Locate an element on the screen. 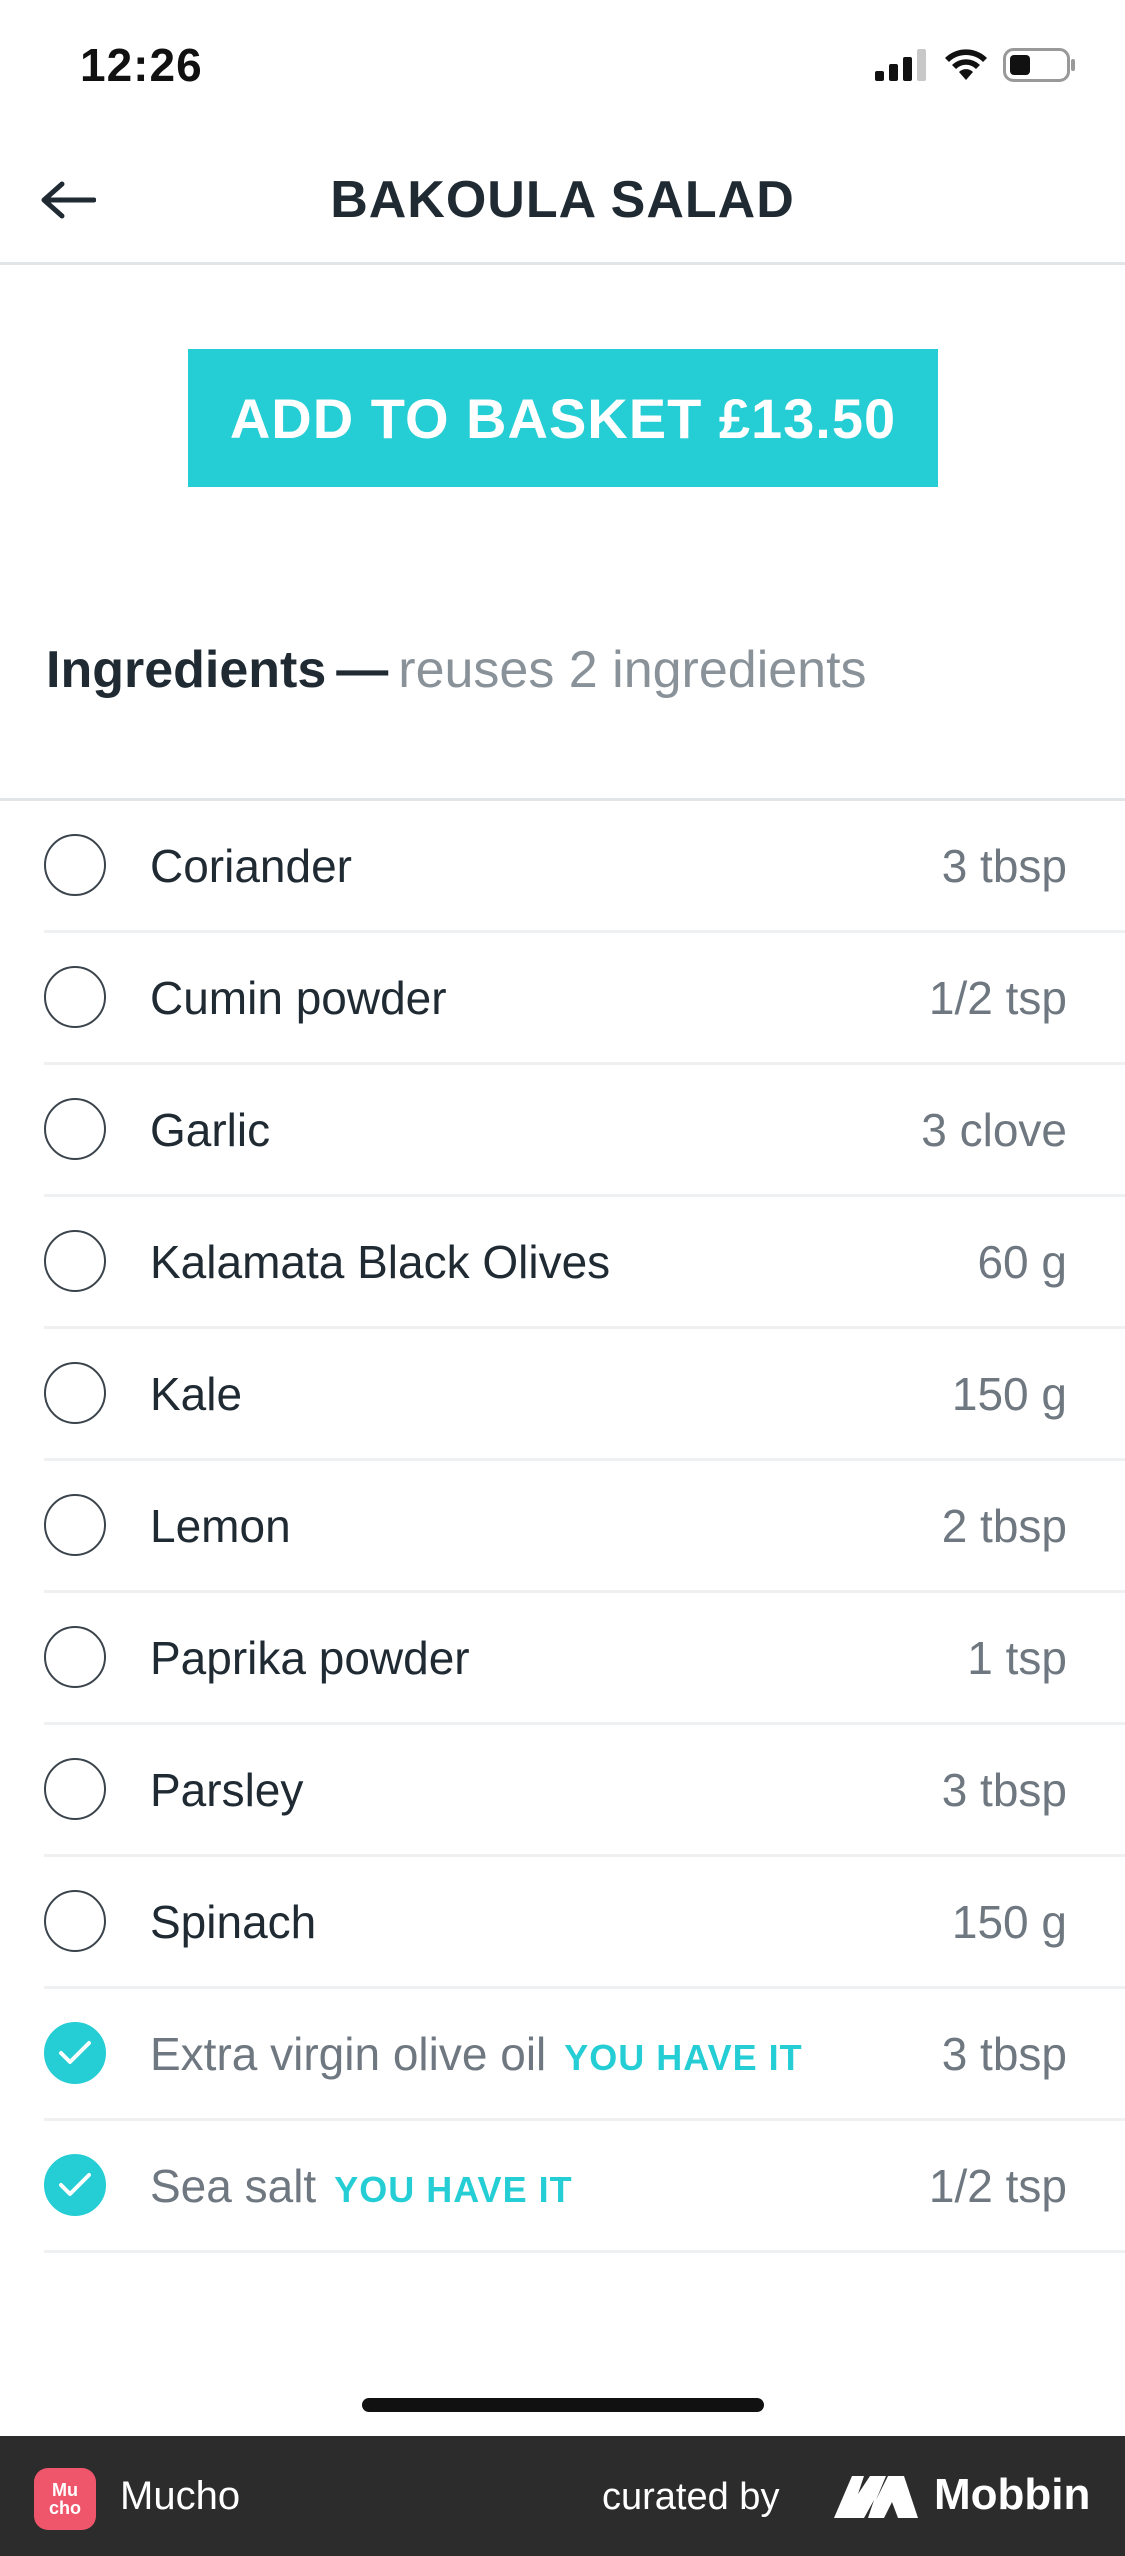 The image size is (1125, 2556). ingredient-name: Lemon is located at coordinates (220, 1526).